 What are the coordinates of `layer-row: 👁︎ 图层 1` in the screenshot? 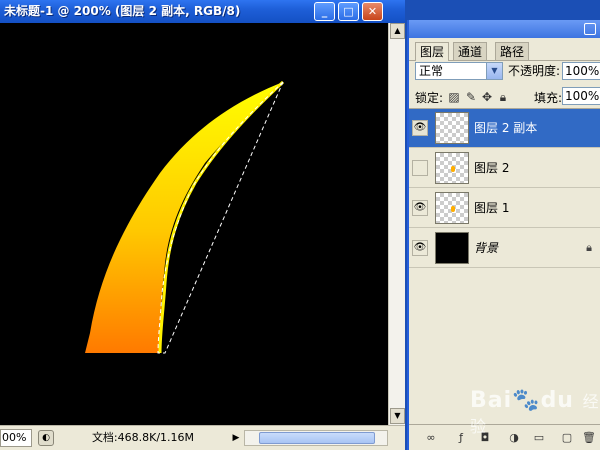 It's located at (504, 208).